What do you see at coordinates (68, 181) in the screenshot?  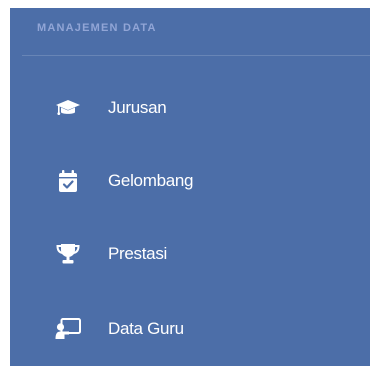 I see `calendar-check-icon` at bounding box center [68, 181].